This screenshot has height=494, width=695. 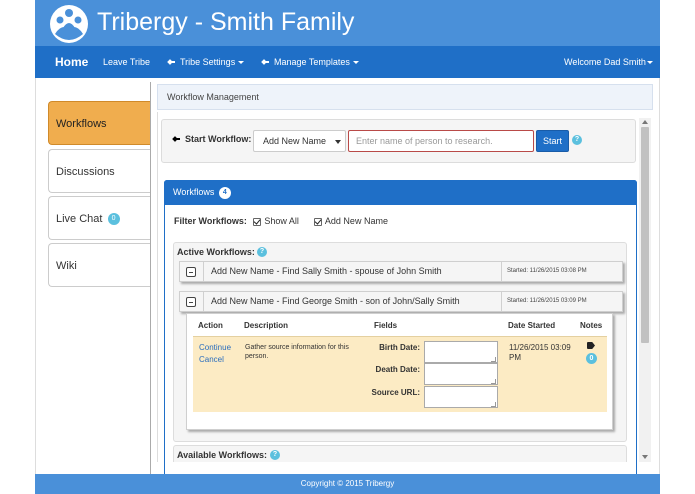 I want to click on start-workflow-label-text: Start Workflow:, so click(x=218, y=139).